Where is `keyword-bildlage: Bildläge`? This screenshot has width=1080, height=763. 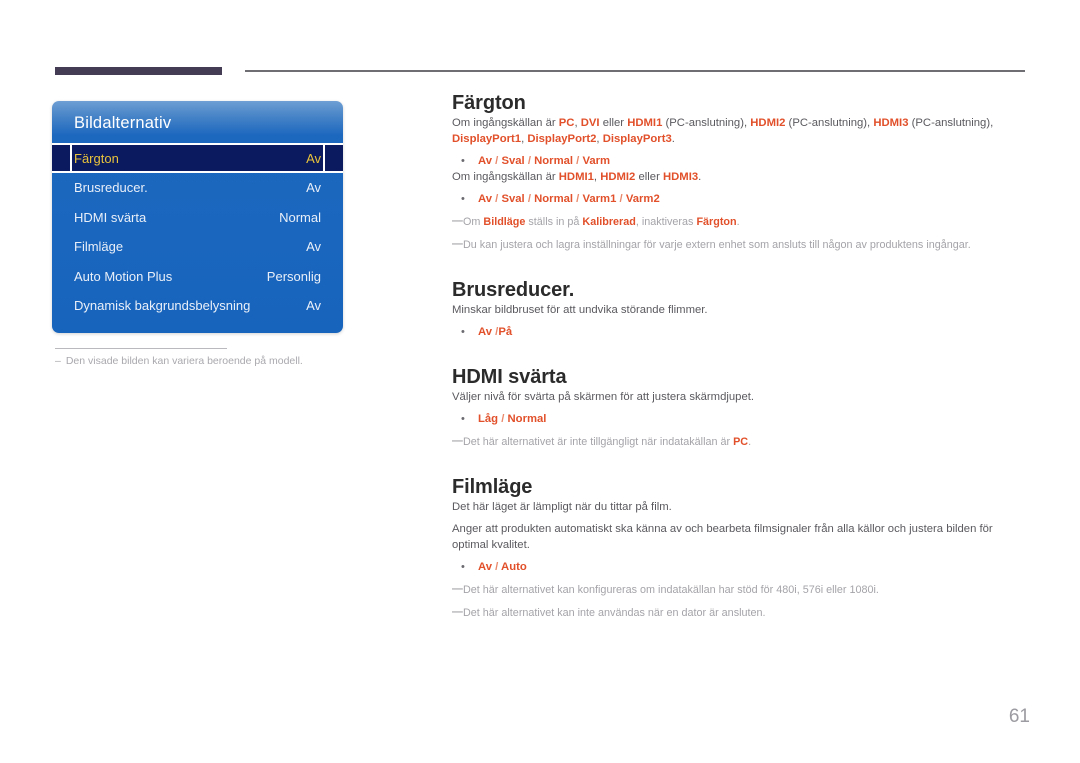 keyword-bildlage: Bildläge is located at coordinates (504, 222).